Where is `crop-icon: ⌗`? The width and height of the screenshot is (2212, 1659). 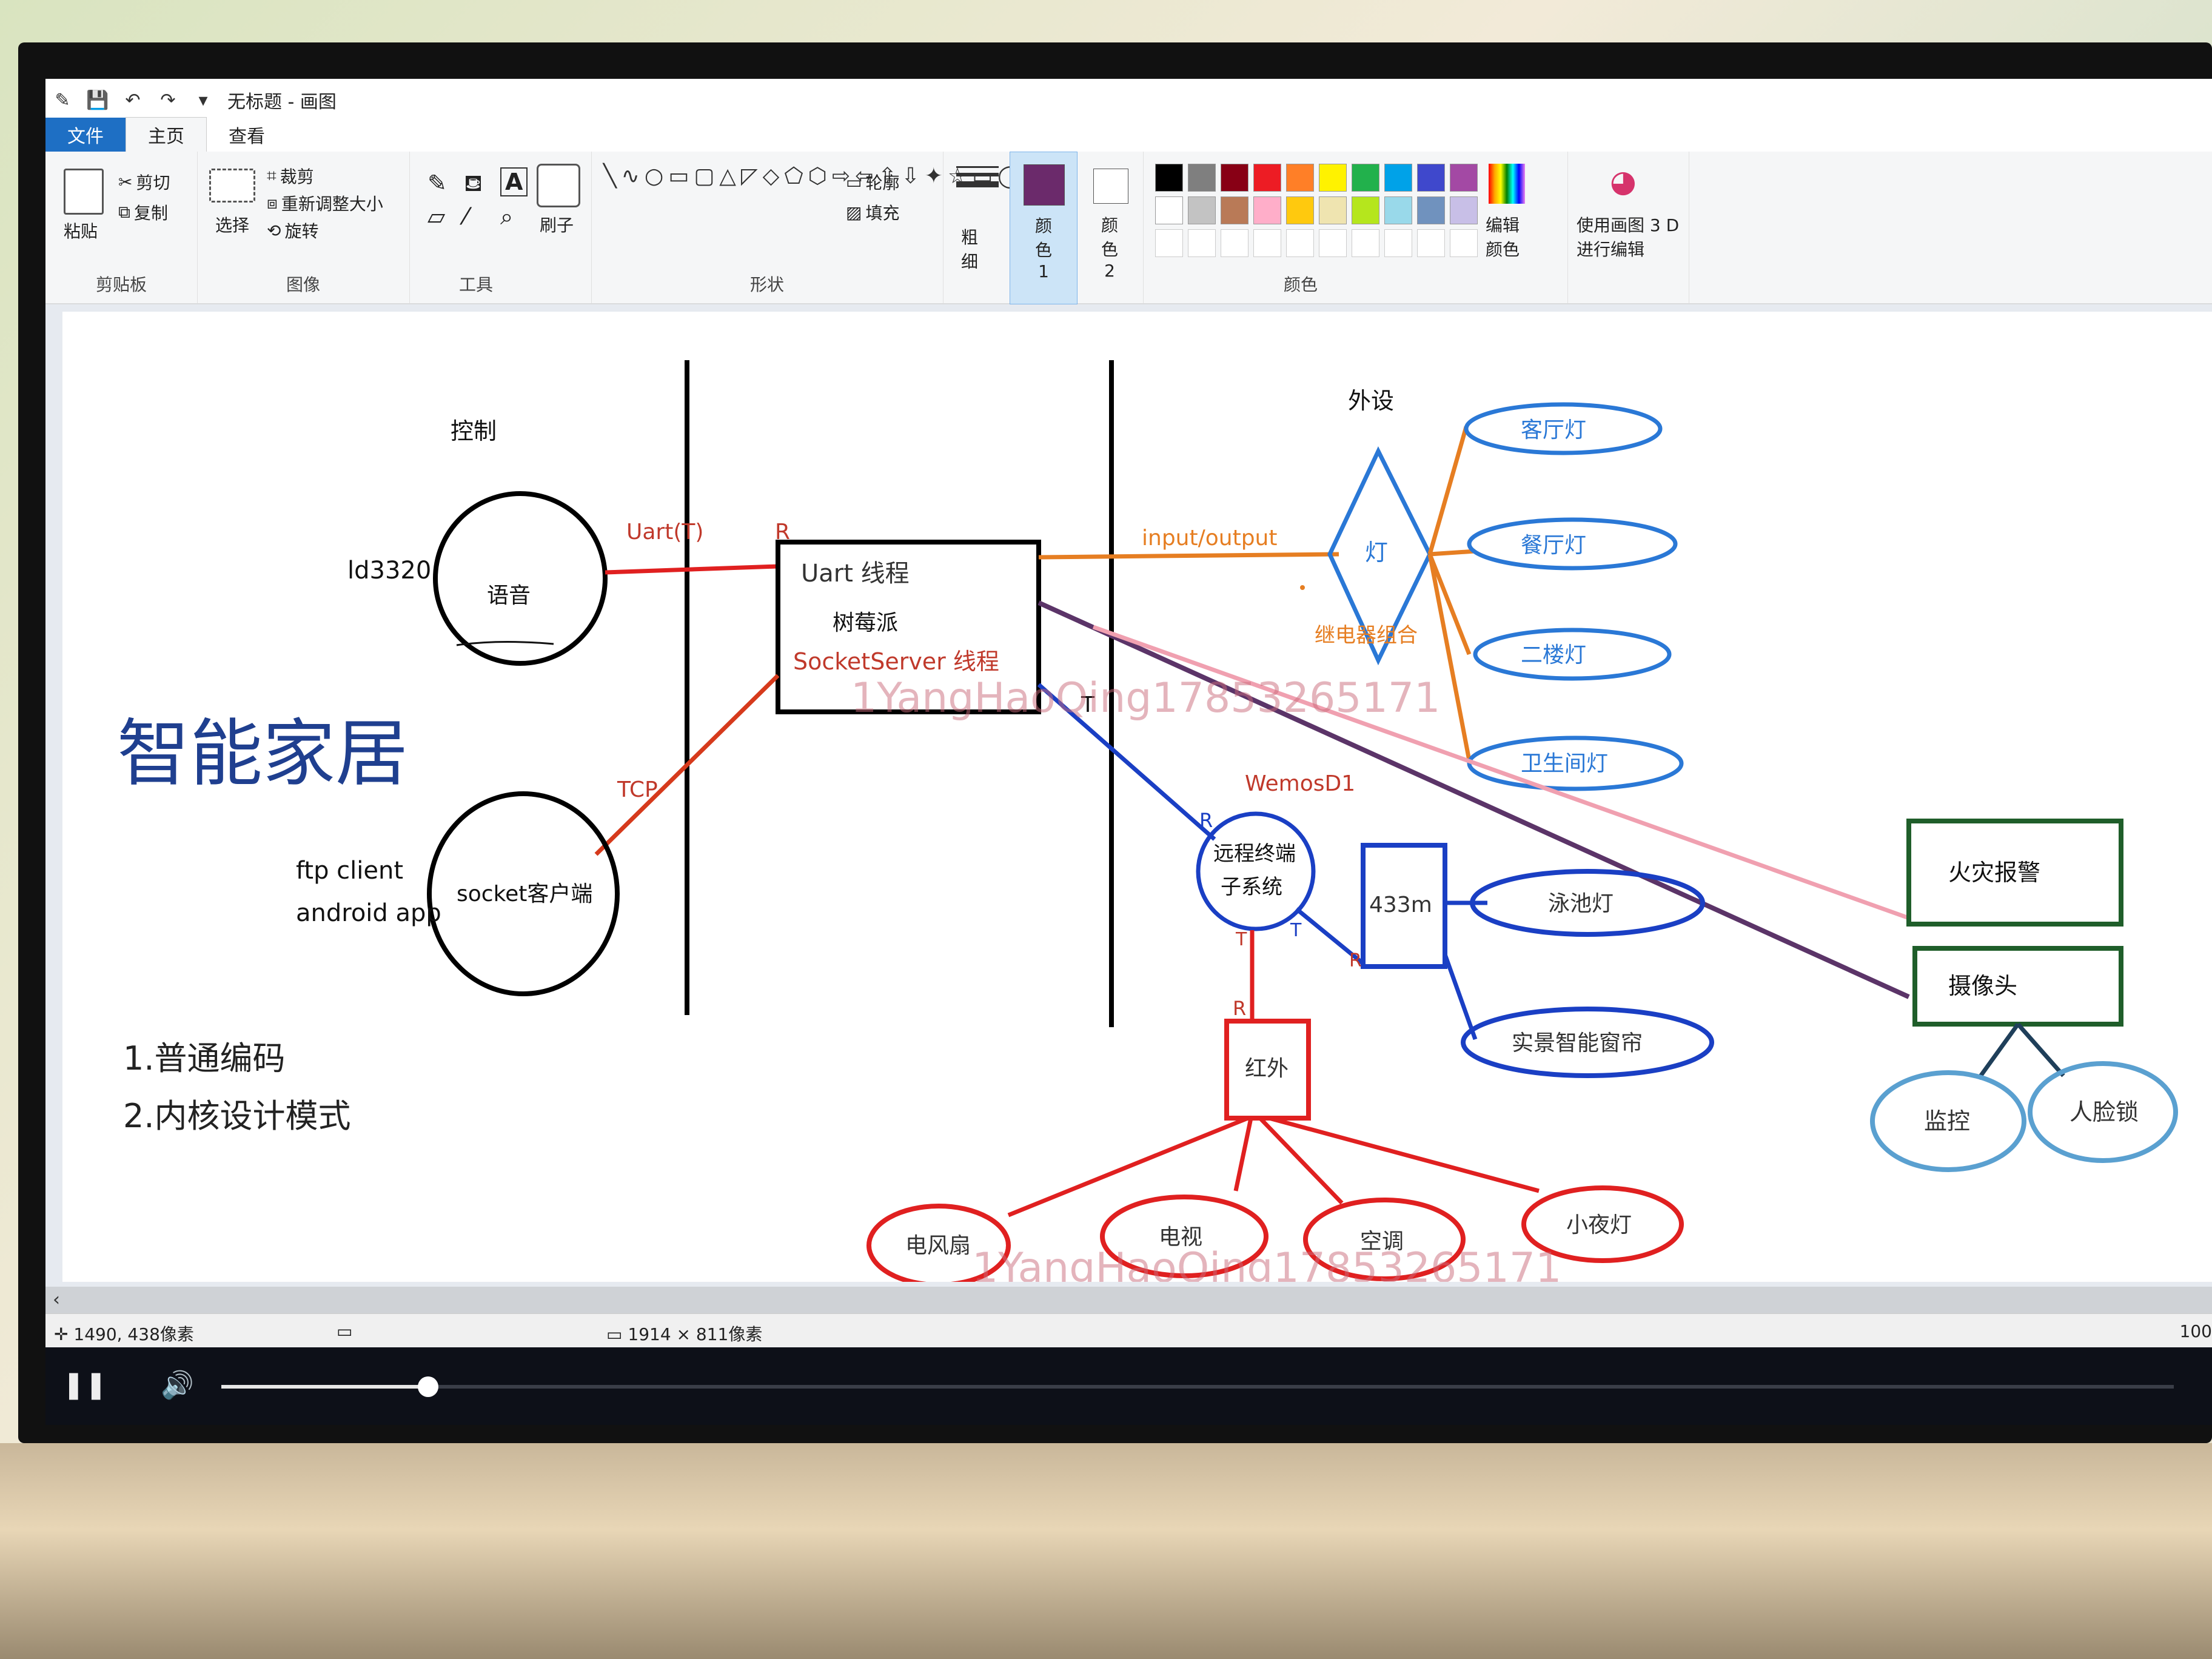 crop-icon: ⌗ is located at coordinates (271, 176).